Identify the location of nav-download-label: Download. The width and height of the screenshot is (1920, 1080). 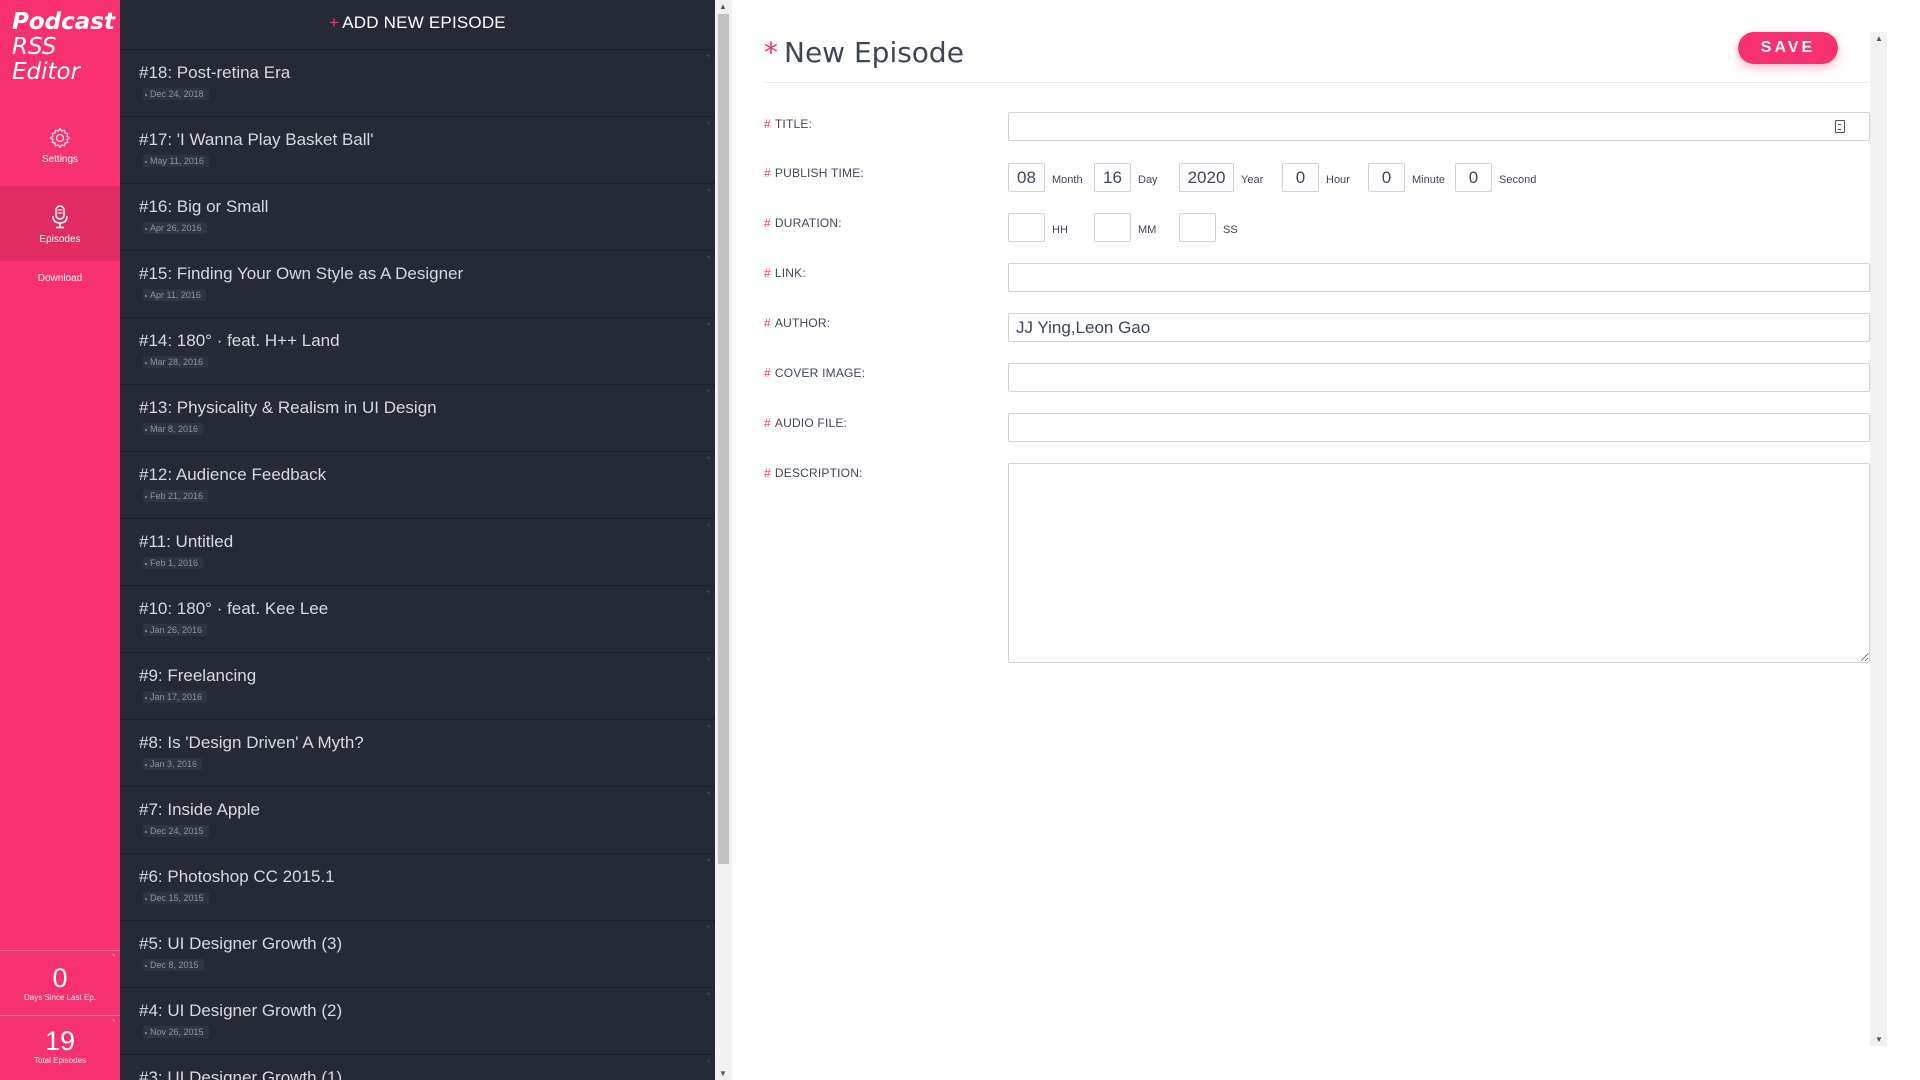
(60, 278).